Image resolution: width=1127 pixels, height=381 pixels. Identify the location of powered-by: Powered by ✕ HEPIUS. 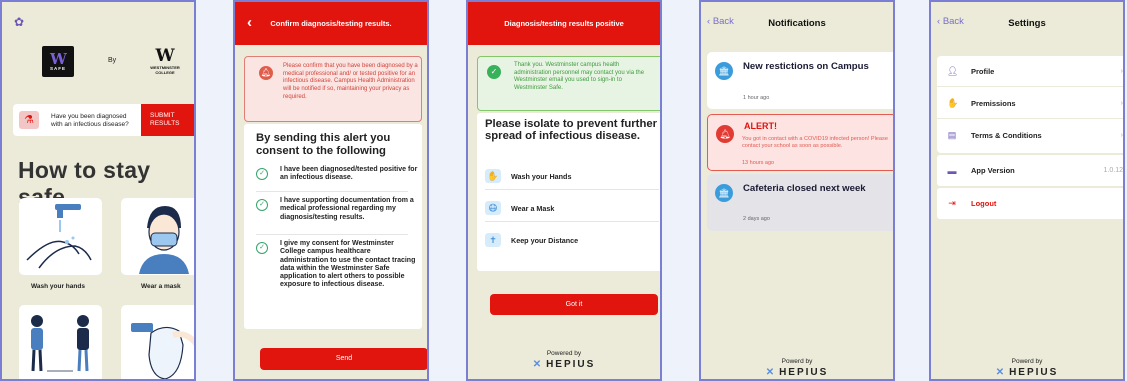
(564, 360).